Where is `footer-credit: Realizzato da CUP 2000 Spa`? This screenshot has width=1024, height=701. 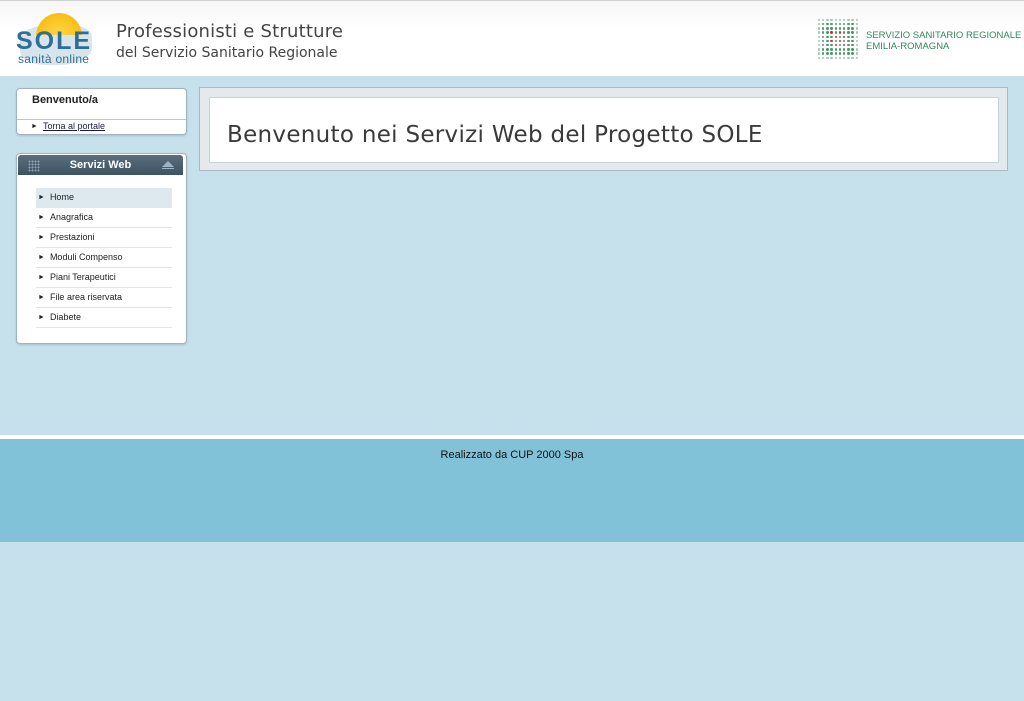
footer-credit: Realizzato da CUP 2000 Spa is located at coordinates (512, 455).